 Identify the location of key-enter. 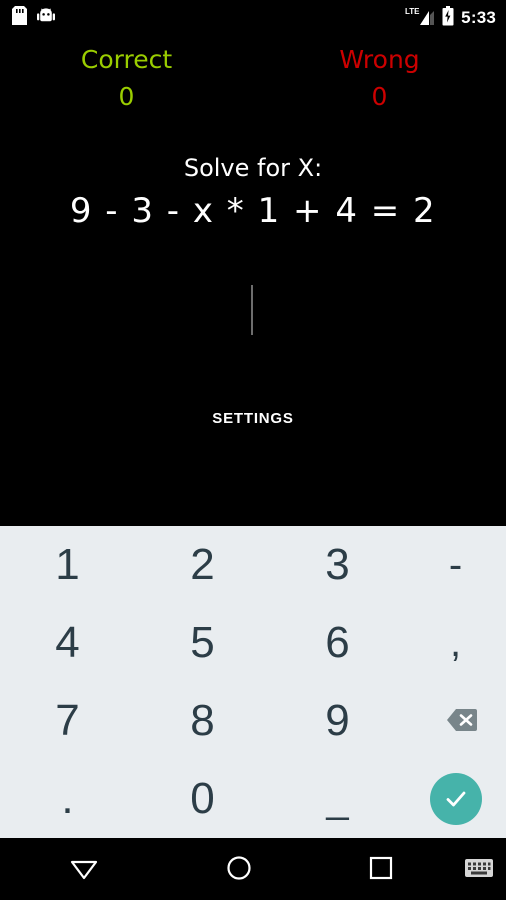
(455, 799).